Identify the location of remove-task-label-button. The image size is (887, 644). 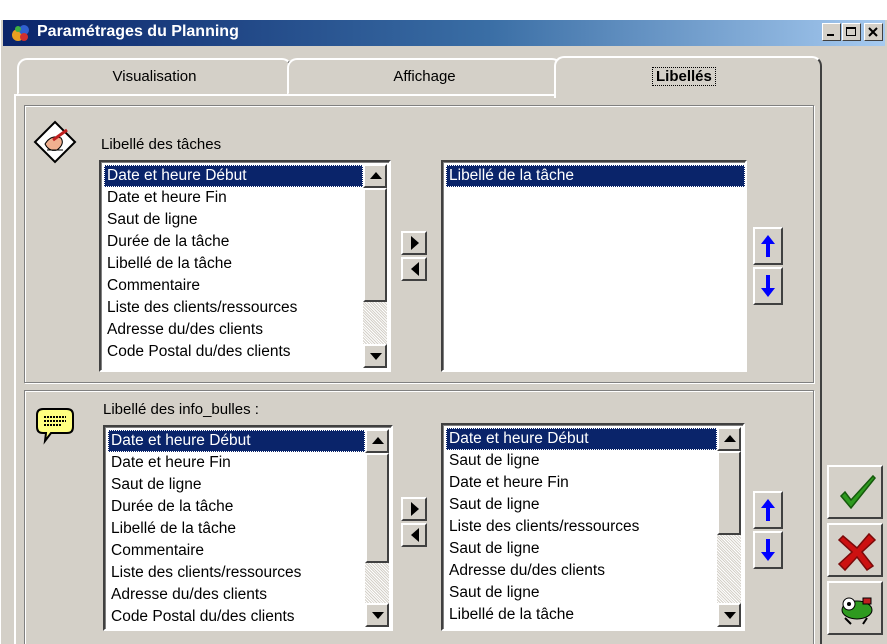
(414, 269).